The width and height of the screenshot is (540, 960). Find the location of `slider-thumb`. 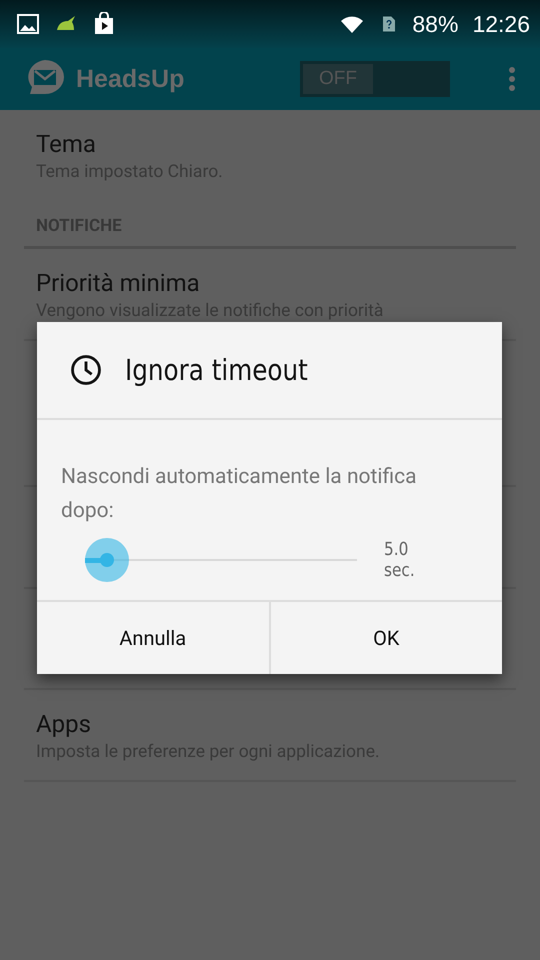

slider-thumb is located at coordinates (106, 560).